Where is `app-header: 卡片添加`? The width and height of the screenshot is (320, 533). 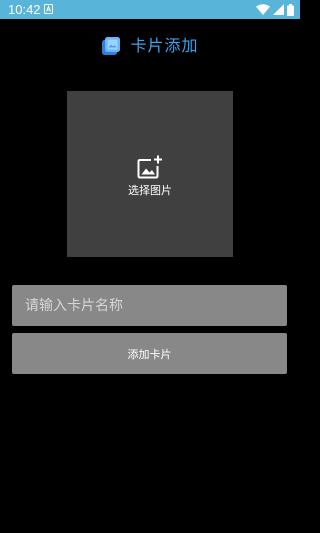
app-header: 卡片添加 is located at coordinates (150, 46).